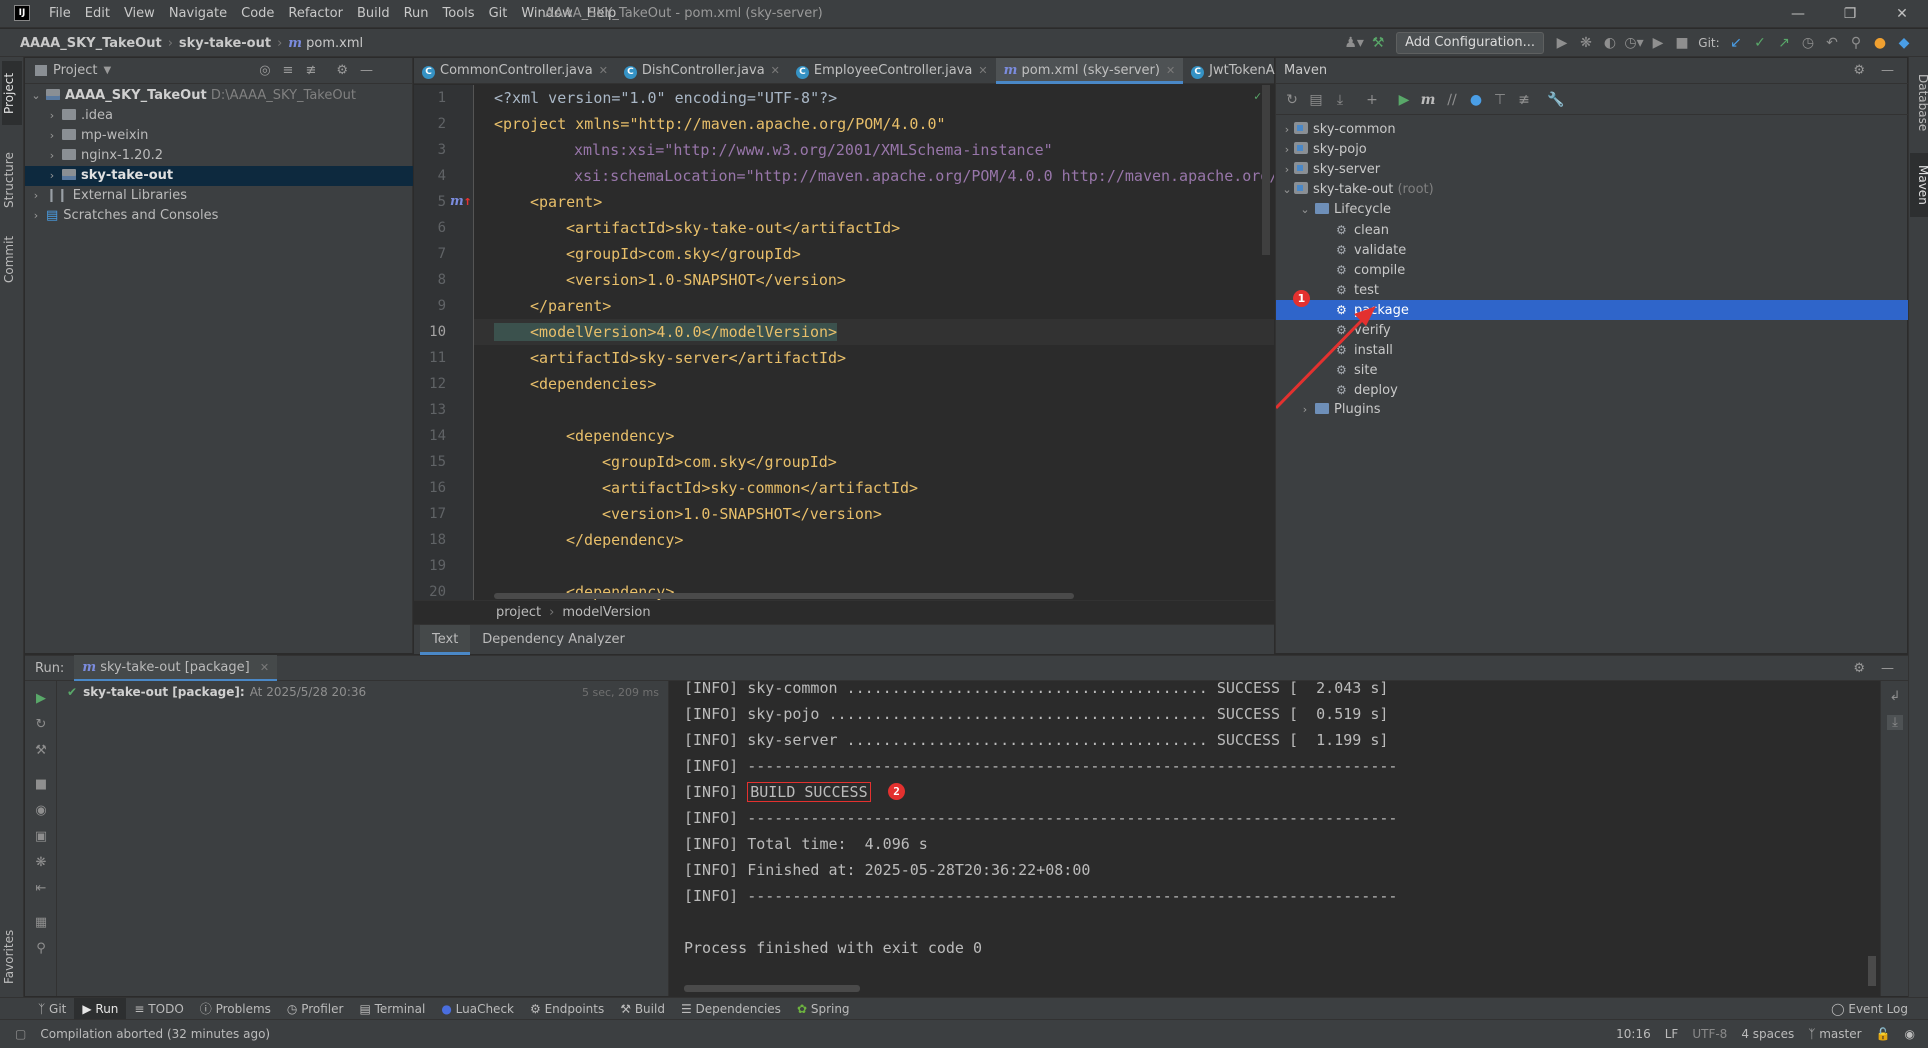 This screenshot has height=1048, width=1928. Describe the element at coordinates (518, 612) in the screenshot. I see `crumb-project: project` at that location.